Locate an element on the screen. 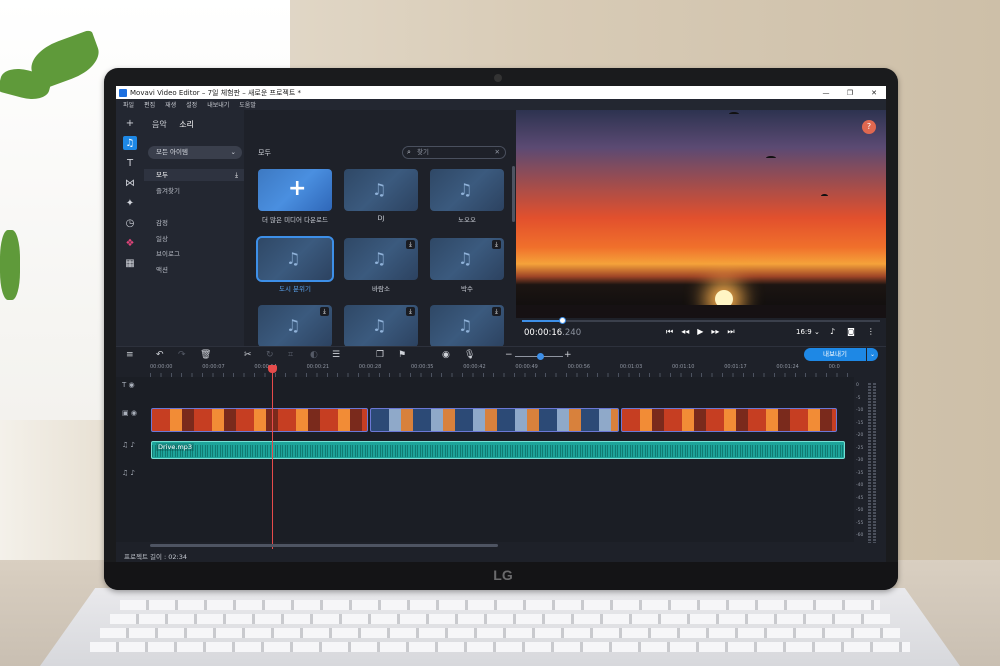  track-header-audio-2: ♫ ♪ is located at coordinates (133, 473).